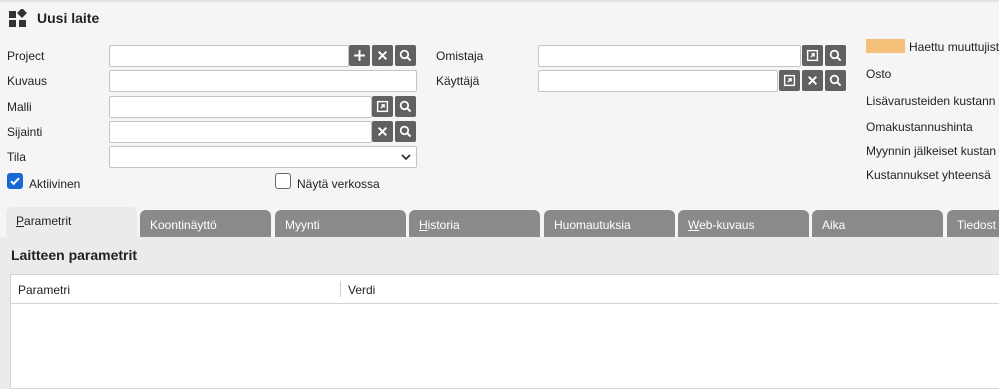  I want to click on project-search-button, so click(405, 55).